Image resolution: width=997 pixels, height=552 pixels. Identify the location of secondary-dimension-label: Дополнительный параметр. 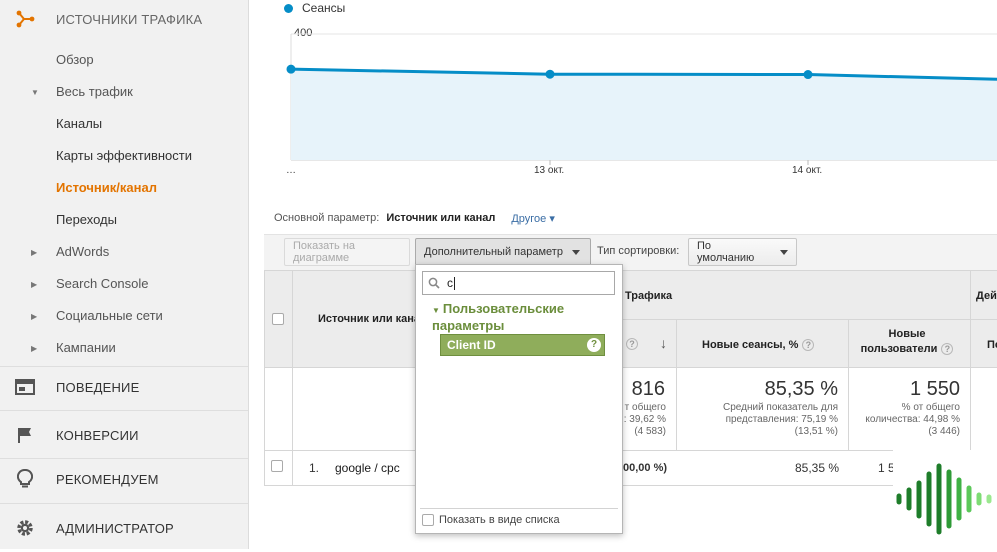
(493, 252).